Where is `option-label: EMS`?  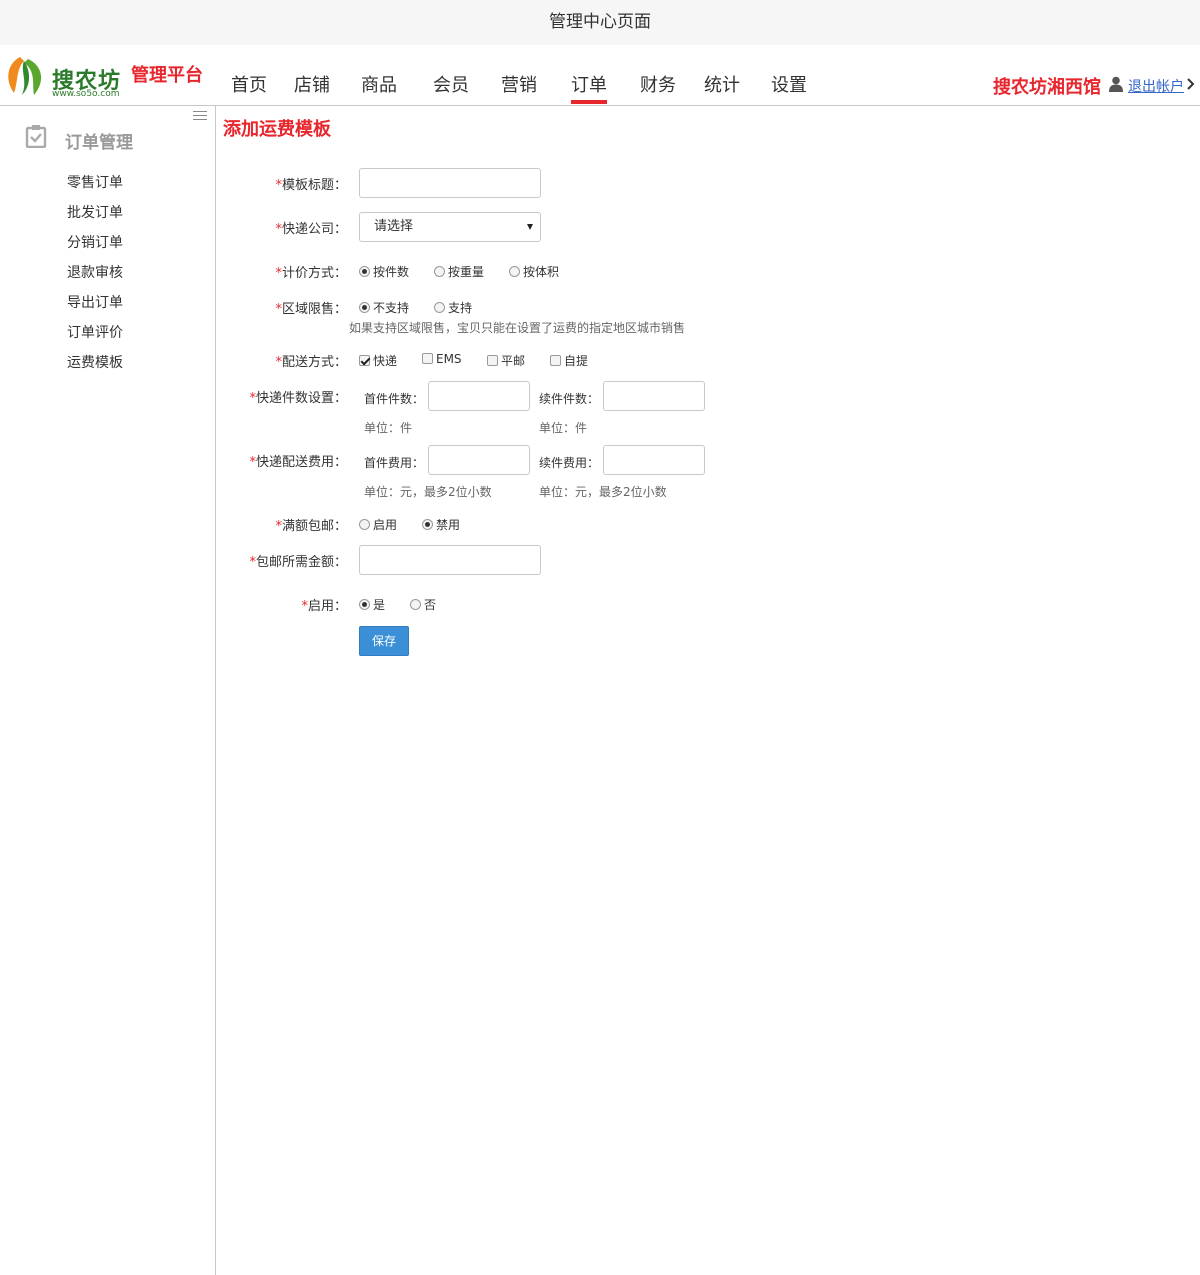 option-label: EMS is located at coordinates (449, 359).